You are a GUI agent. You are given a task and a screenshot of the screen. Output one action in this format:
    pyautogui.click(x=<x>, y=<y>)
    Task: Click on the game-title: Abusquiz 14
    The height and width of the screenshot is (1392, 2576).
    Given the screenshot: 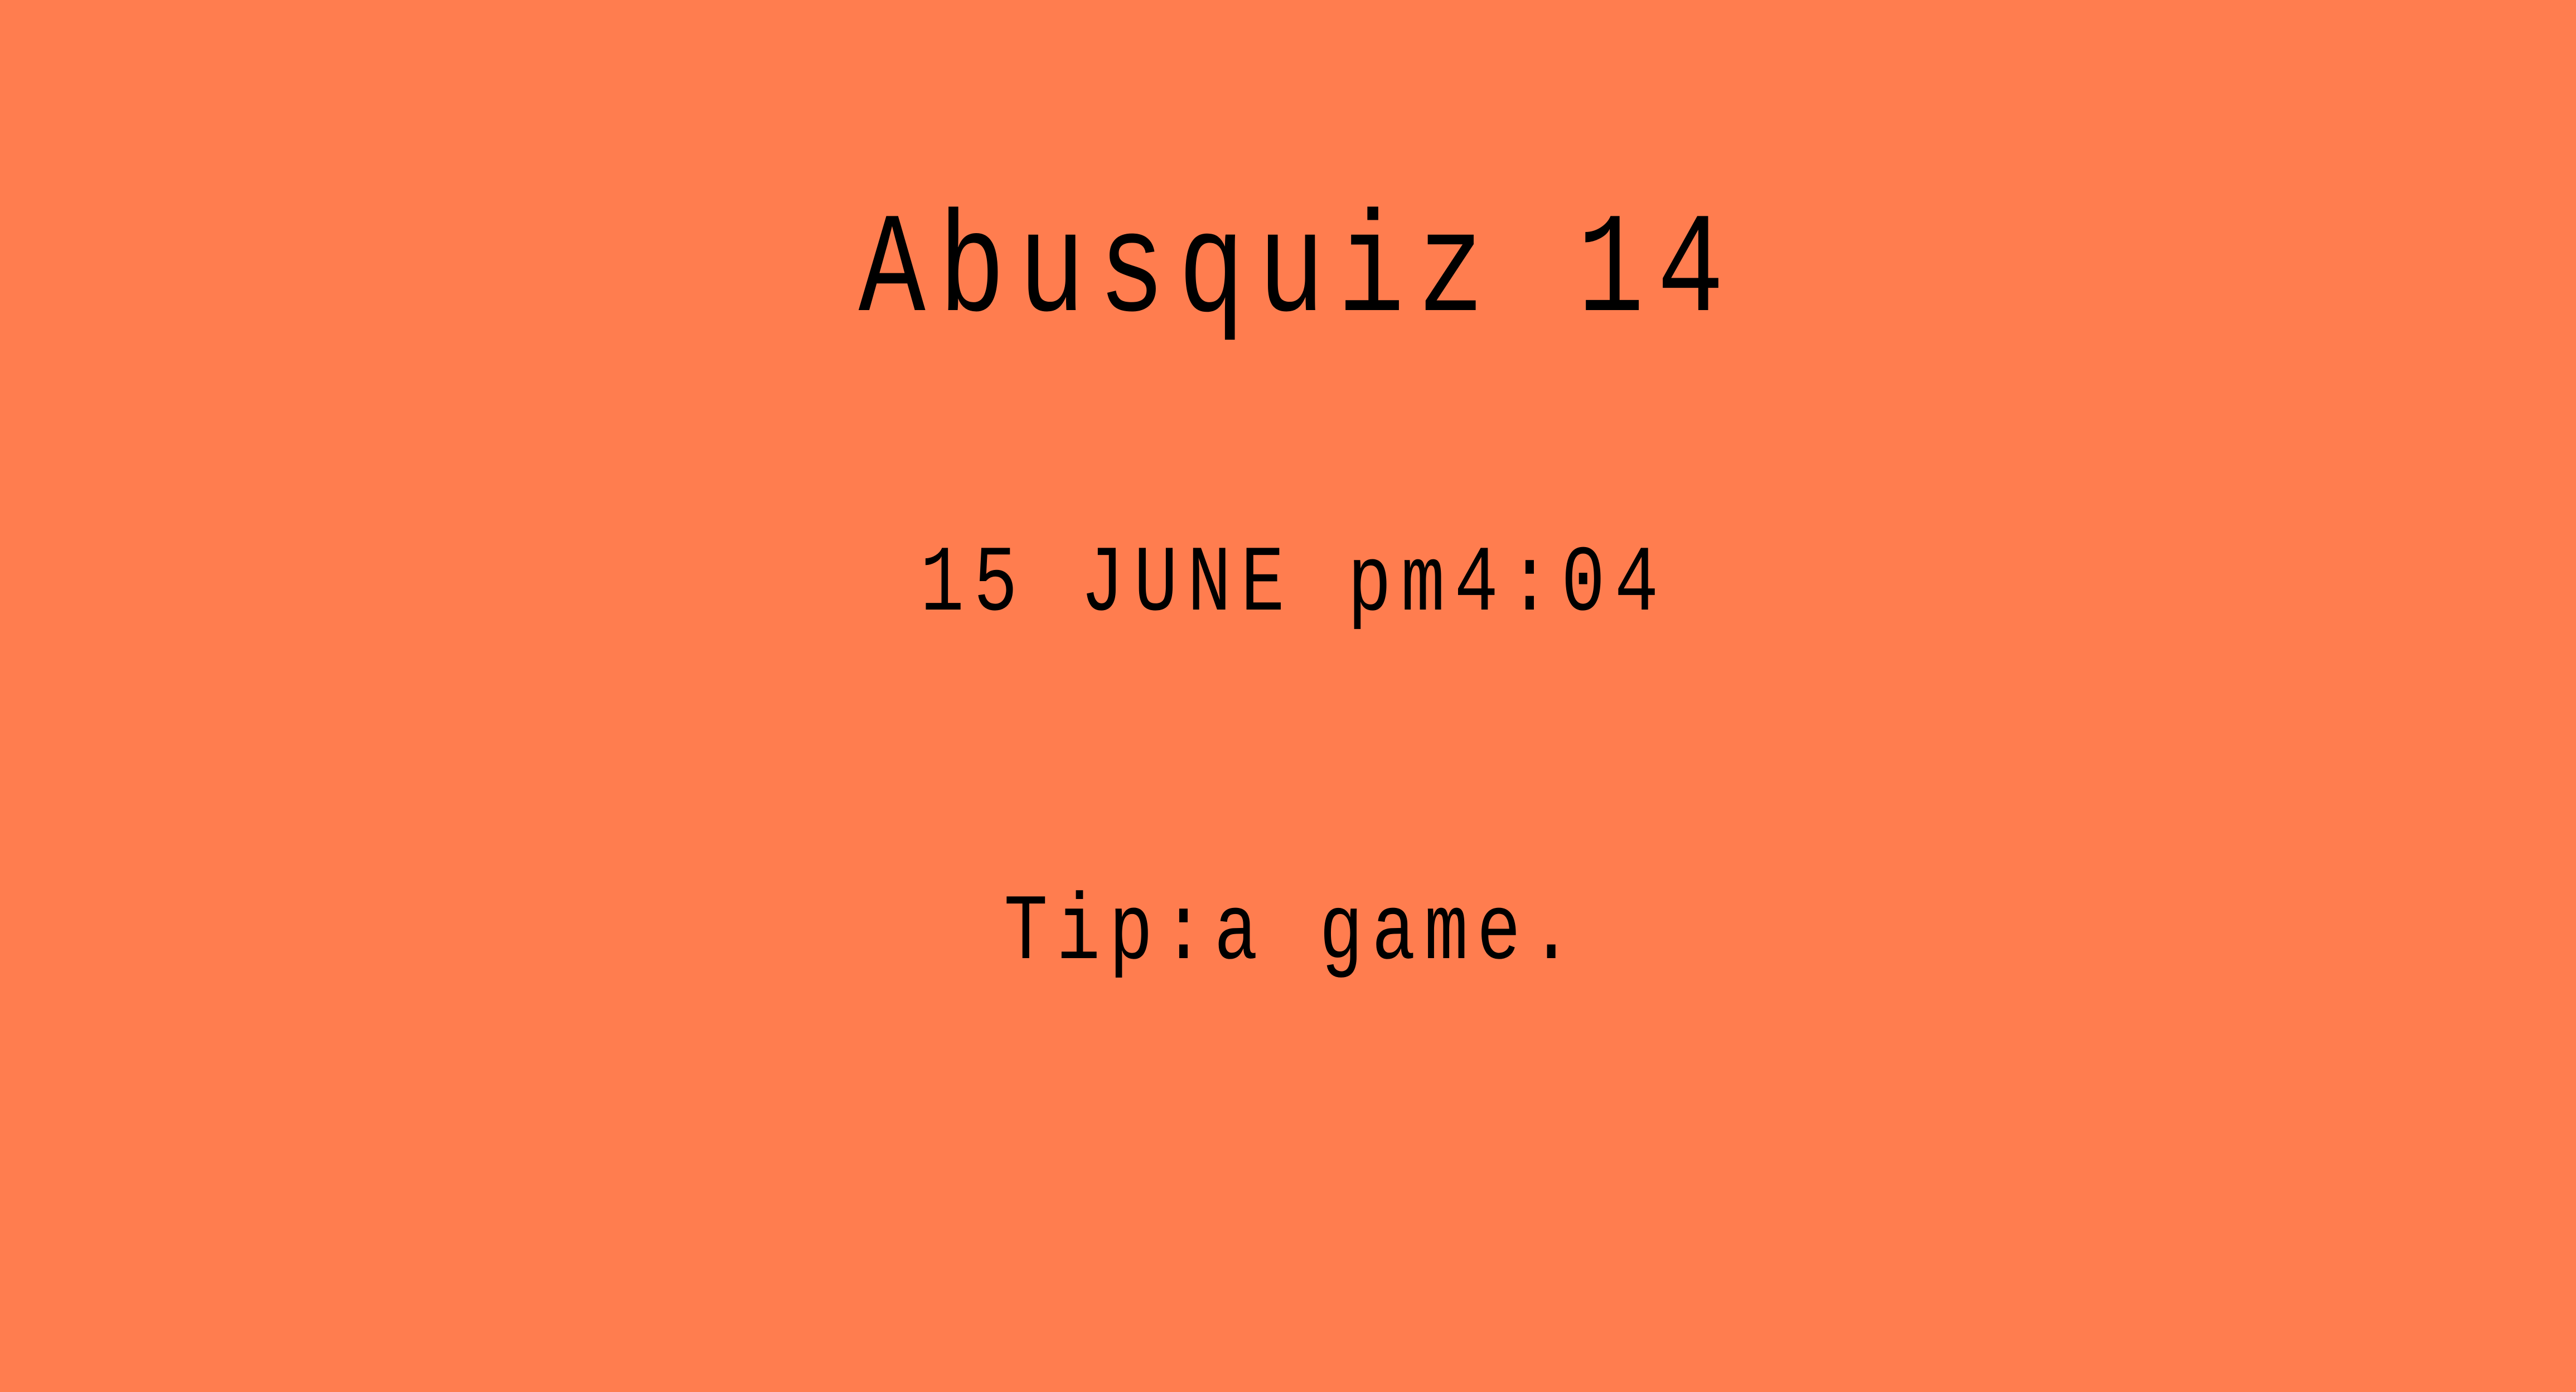 What is the action you would take?
    pyautogui.click(x=1298, y=272)
    